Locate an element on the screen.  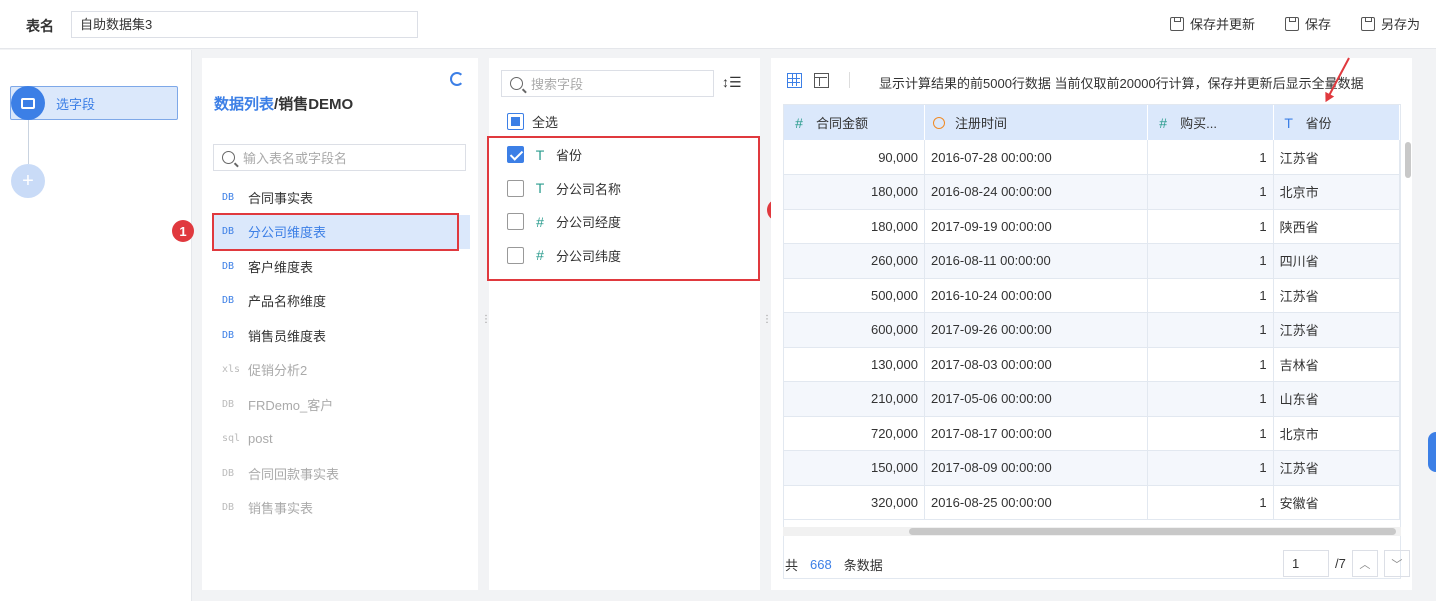
next-page-button: ﹀ is located at coordinates (1396, 563).